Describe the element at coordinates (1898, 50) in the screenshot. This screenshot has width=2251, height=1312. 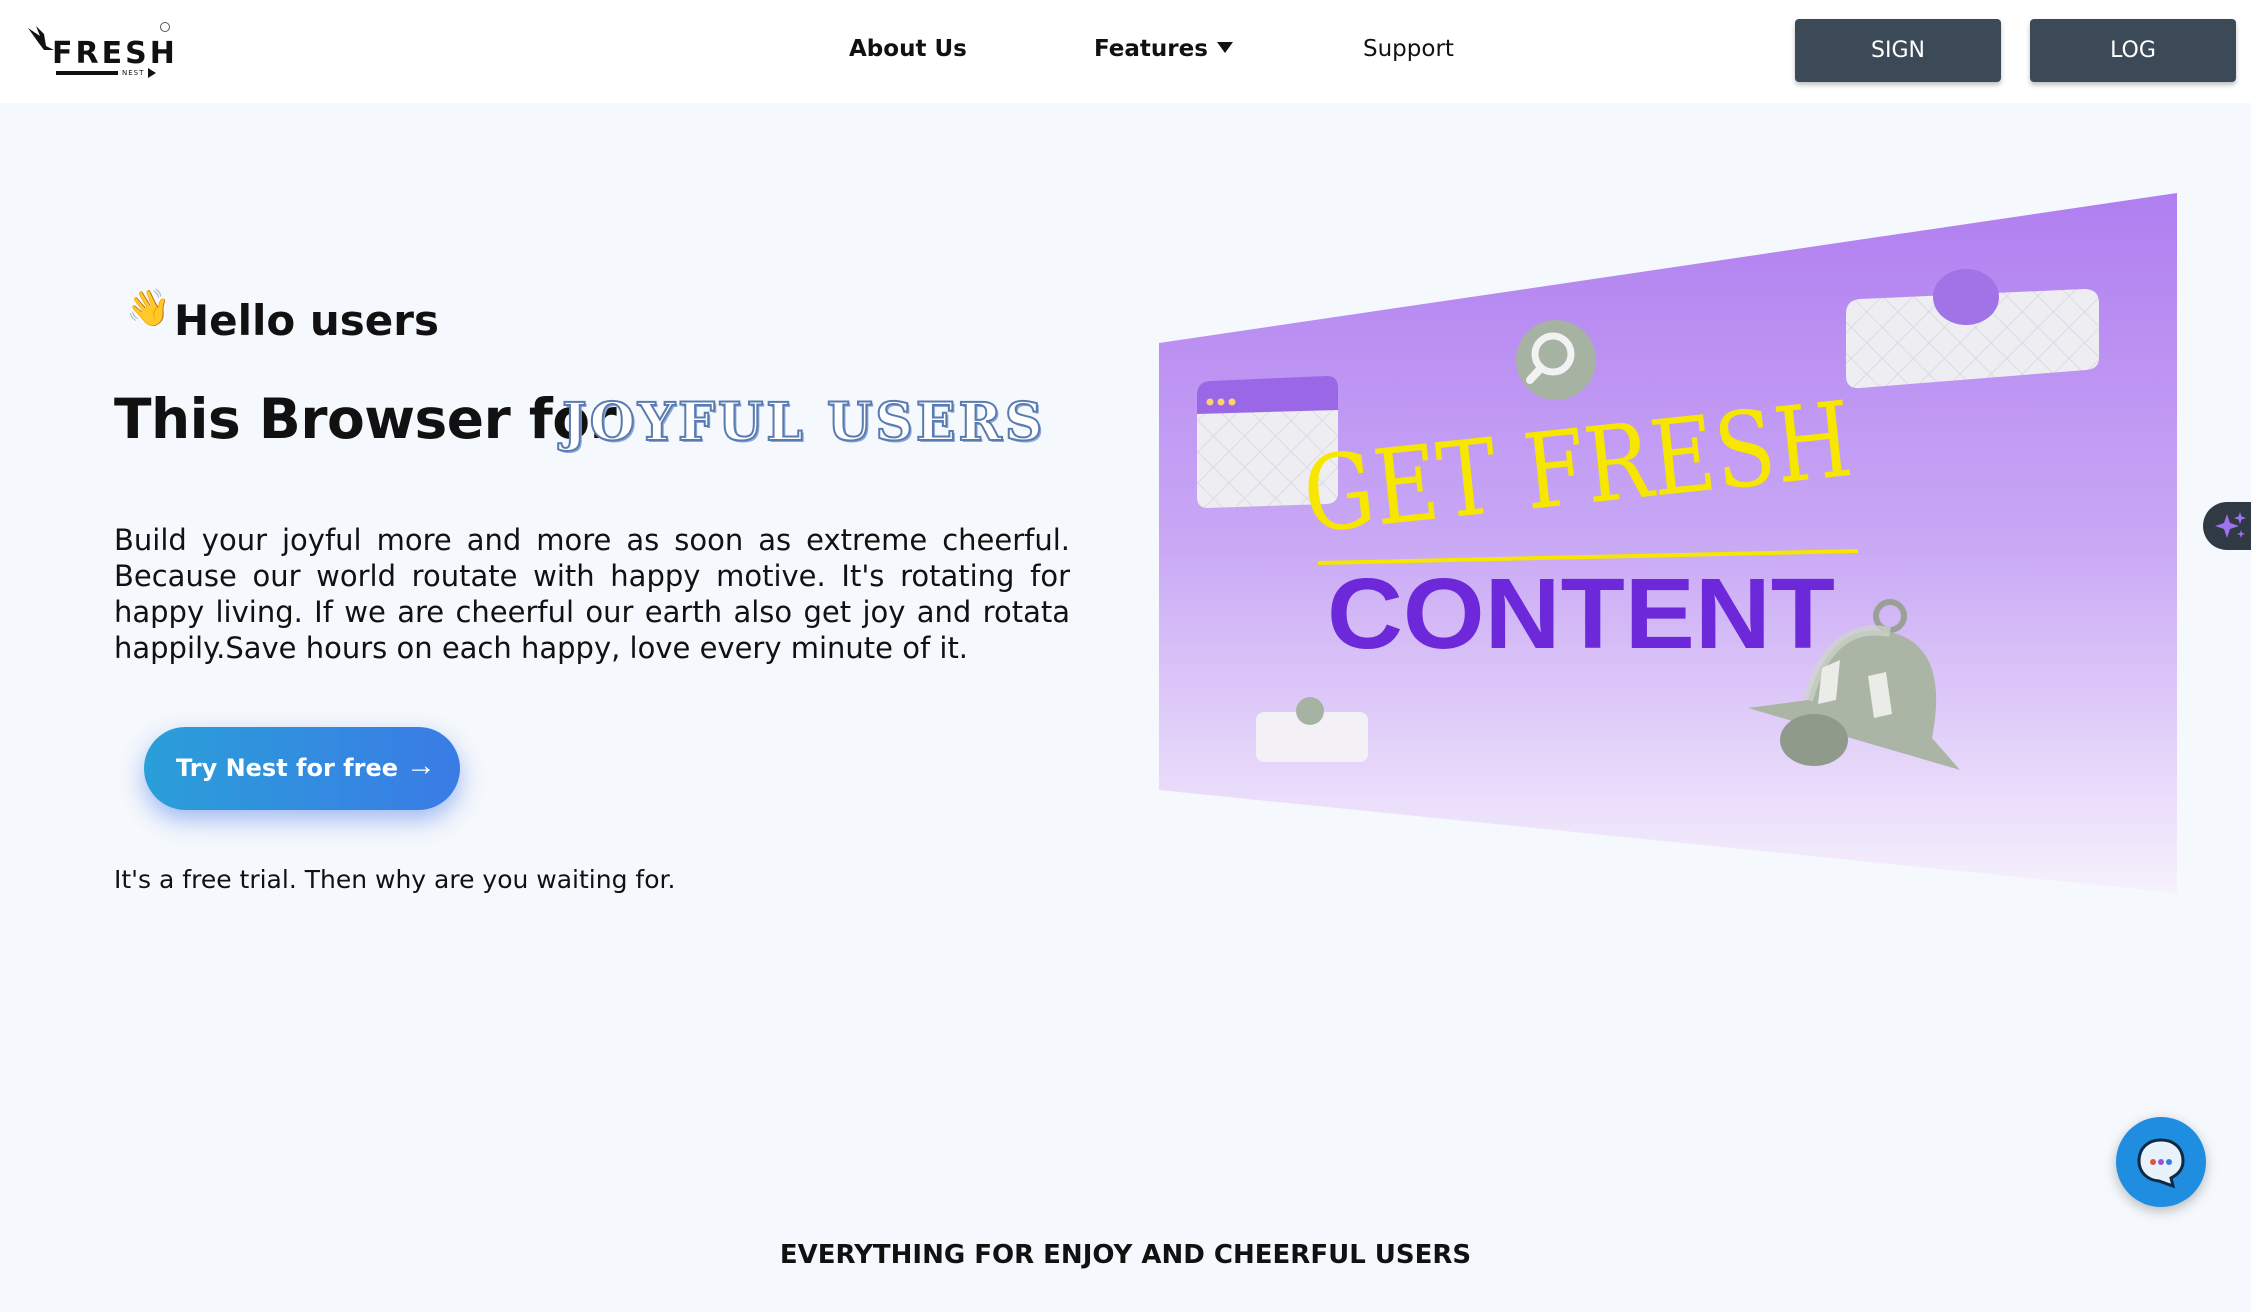
I see `sign-button: SIGN` at that location.